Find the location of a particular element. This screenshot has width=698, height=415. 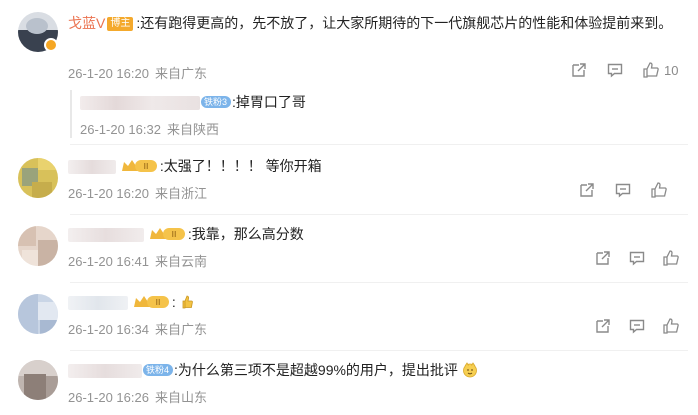

comment-time: 26-1-20 16:34 is located at coordinates (108, 329).